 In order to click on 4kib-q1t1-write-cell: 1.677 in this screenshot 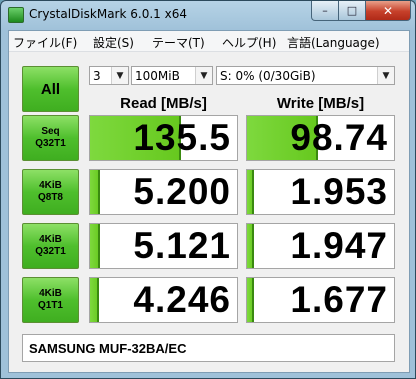, I will do `click(320, 300)`.